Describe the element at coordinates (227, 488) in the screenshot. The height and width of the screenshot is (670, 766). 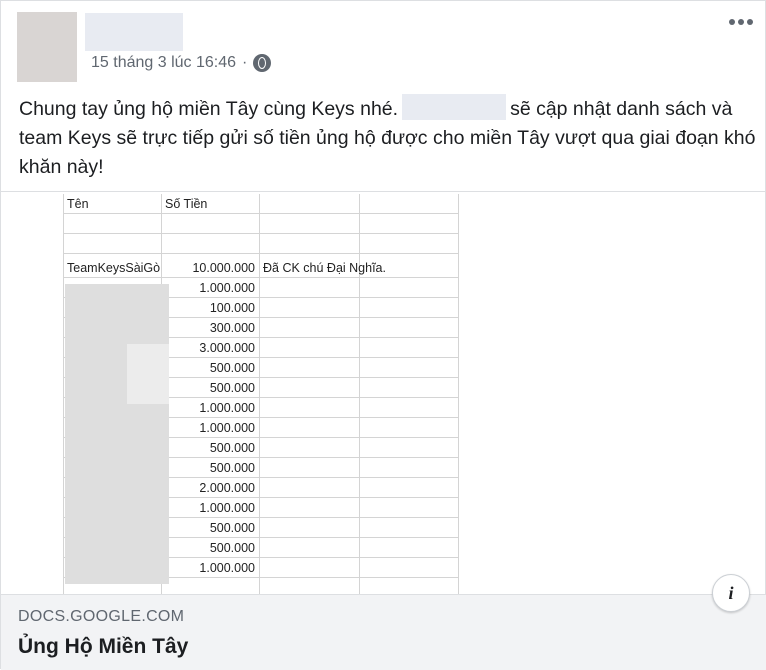
I see `amount-cell: 2.000.000` at that location.